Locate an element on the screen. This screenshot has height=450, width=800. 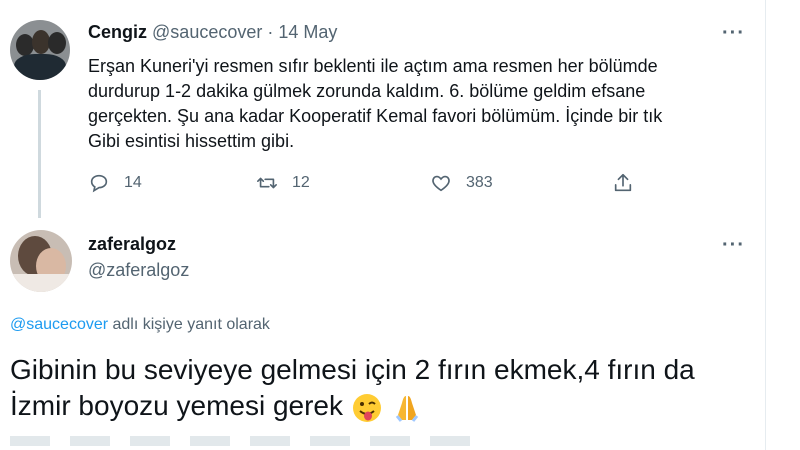
heart-icon is located at coordinates (441, 183).